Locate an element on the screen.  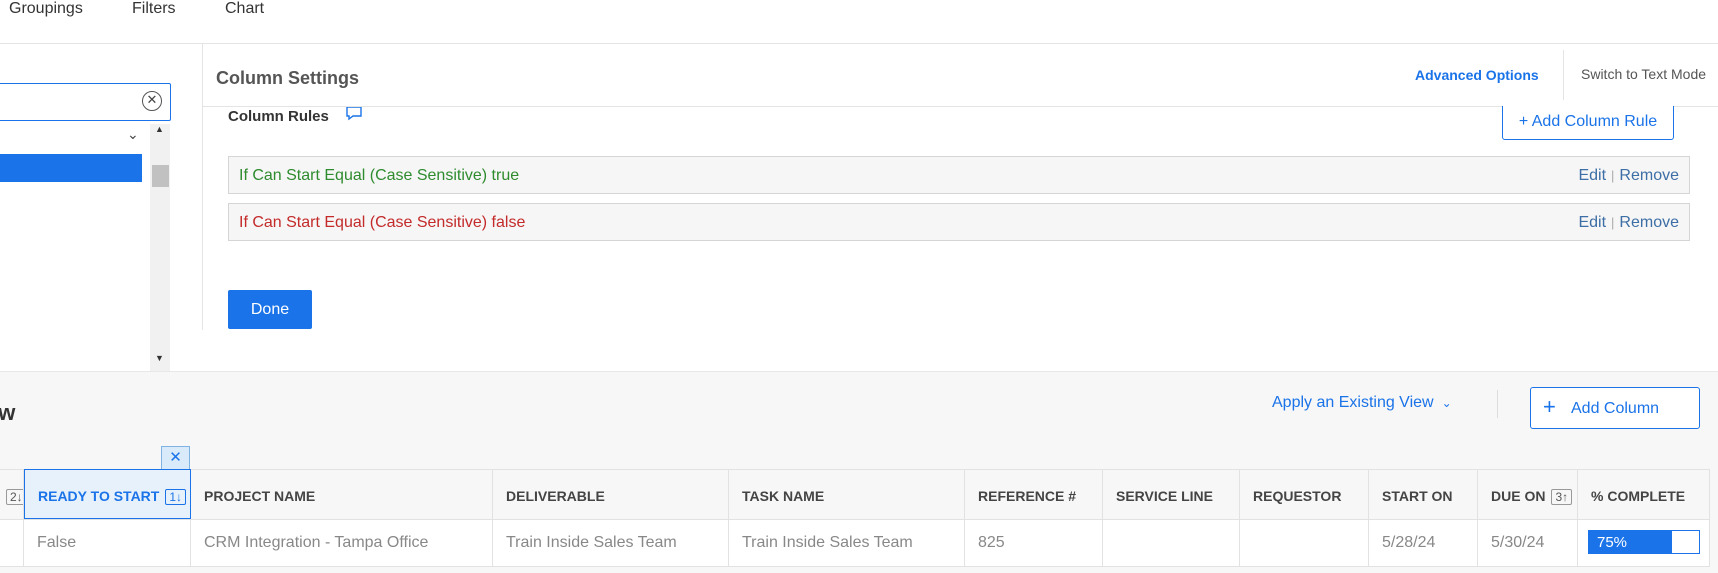
sort-order-badge: 1↓ is located at coordinates (176, 497).